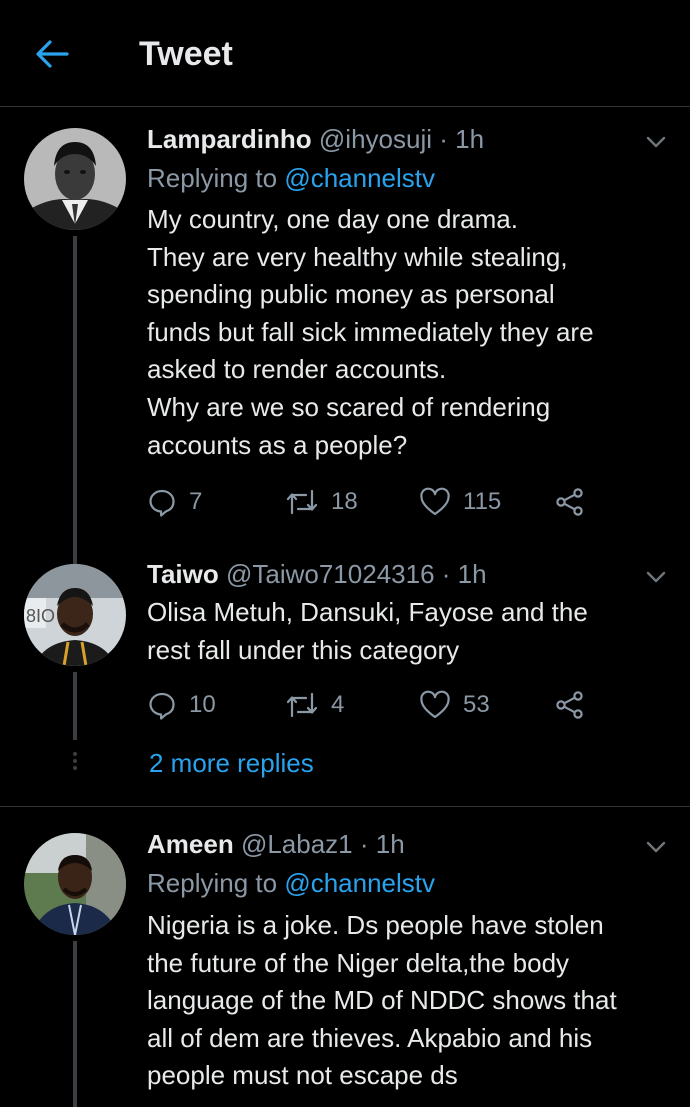 This screenshot has width=690, height=1107. Describe the element at coordinates (231, 763) in the screenshot. I see `more-replies-link: 2 more replies` at that location.